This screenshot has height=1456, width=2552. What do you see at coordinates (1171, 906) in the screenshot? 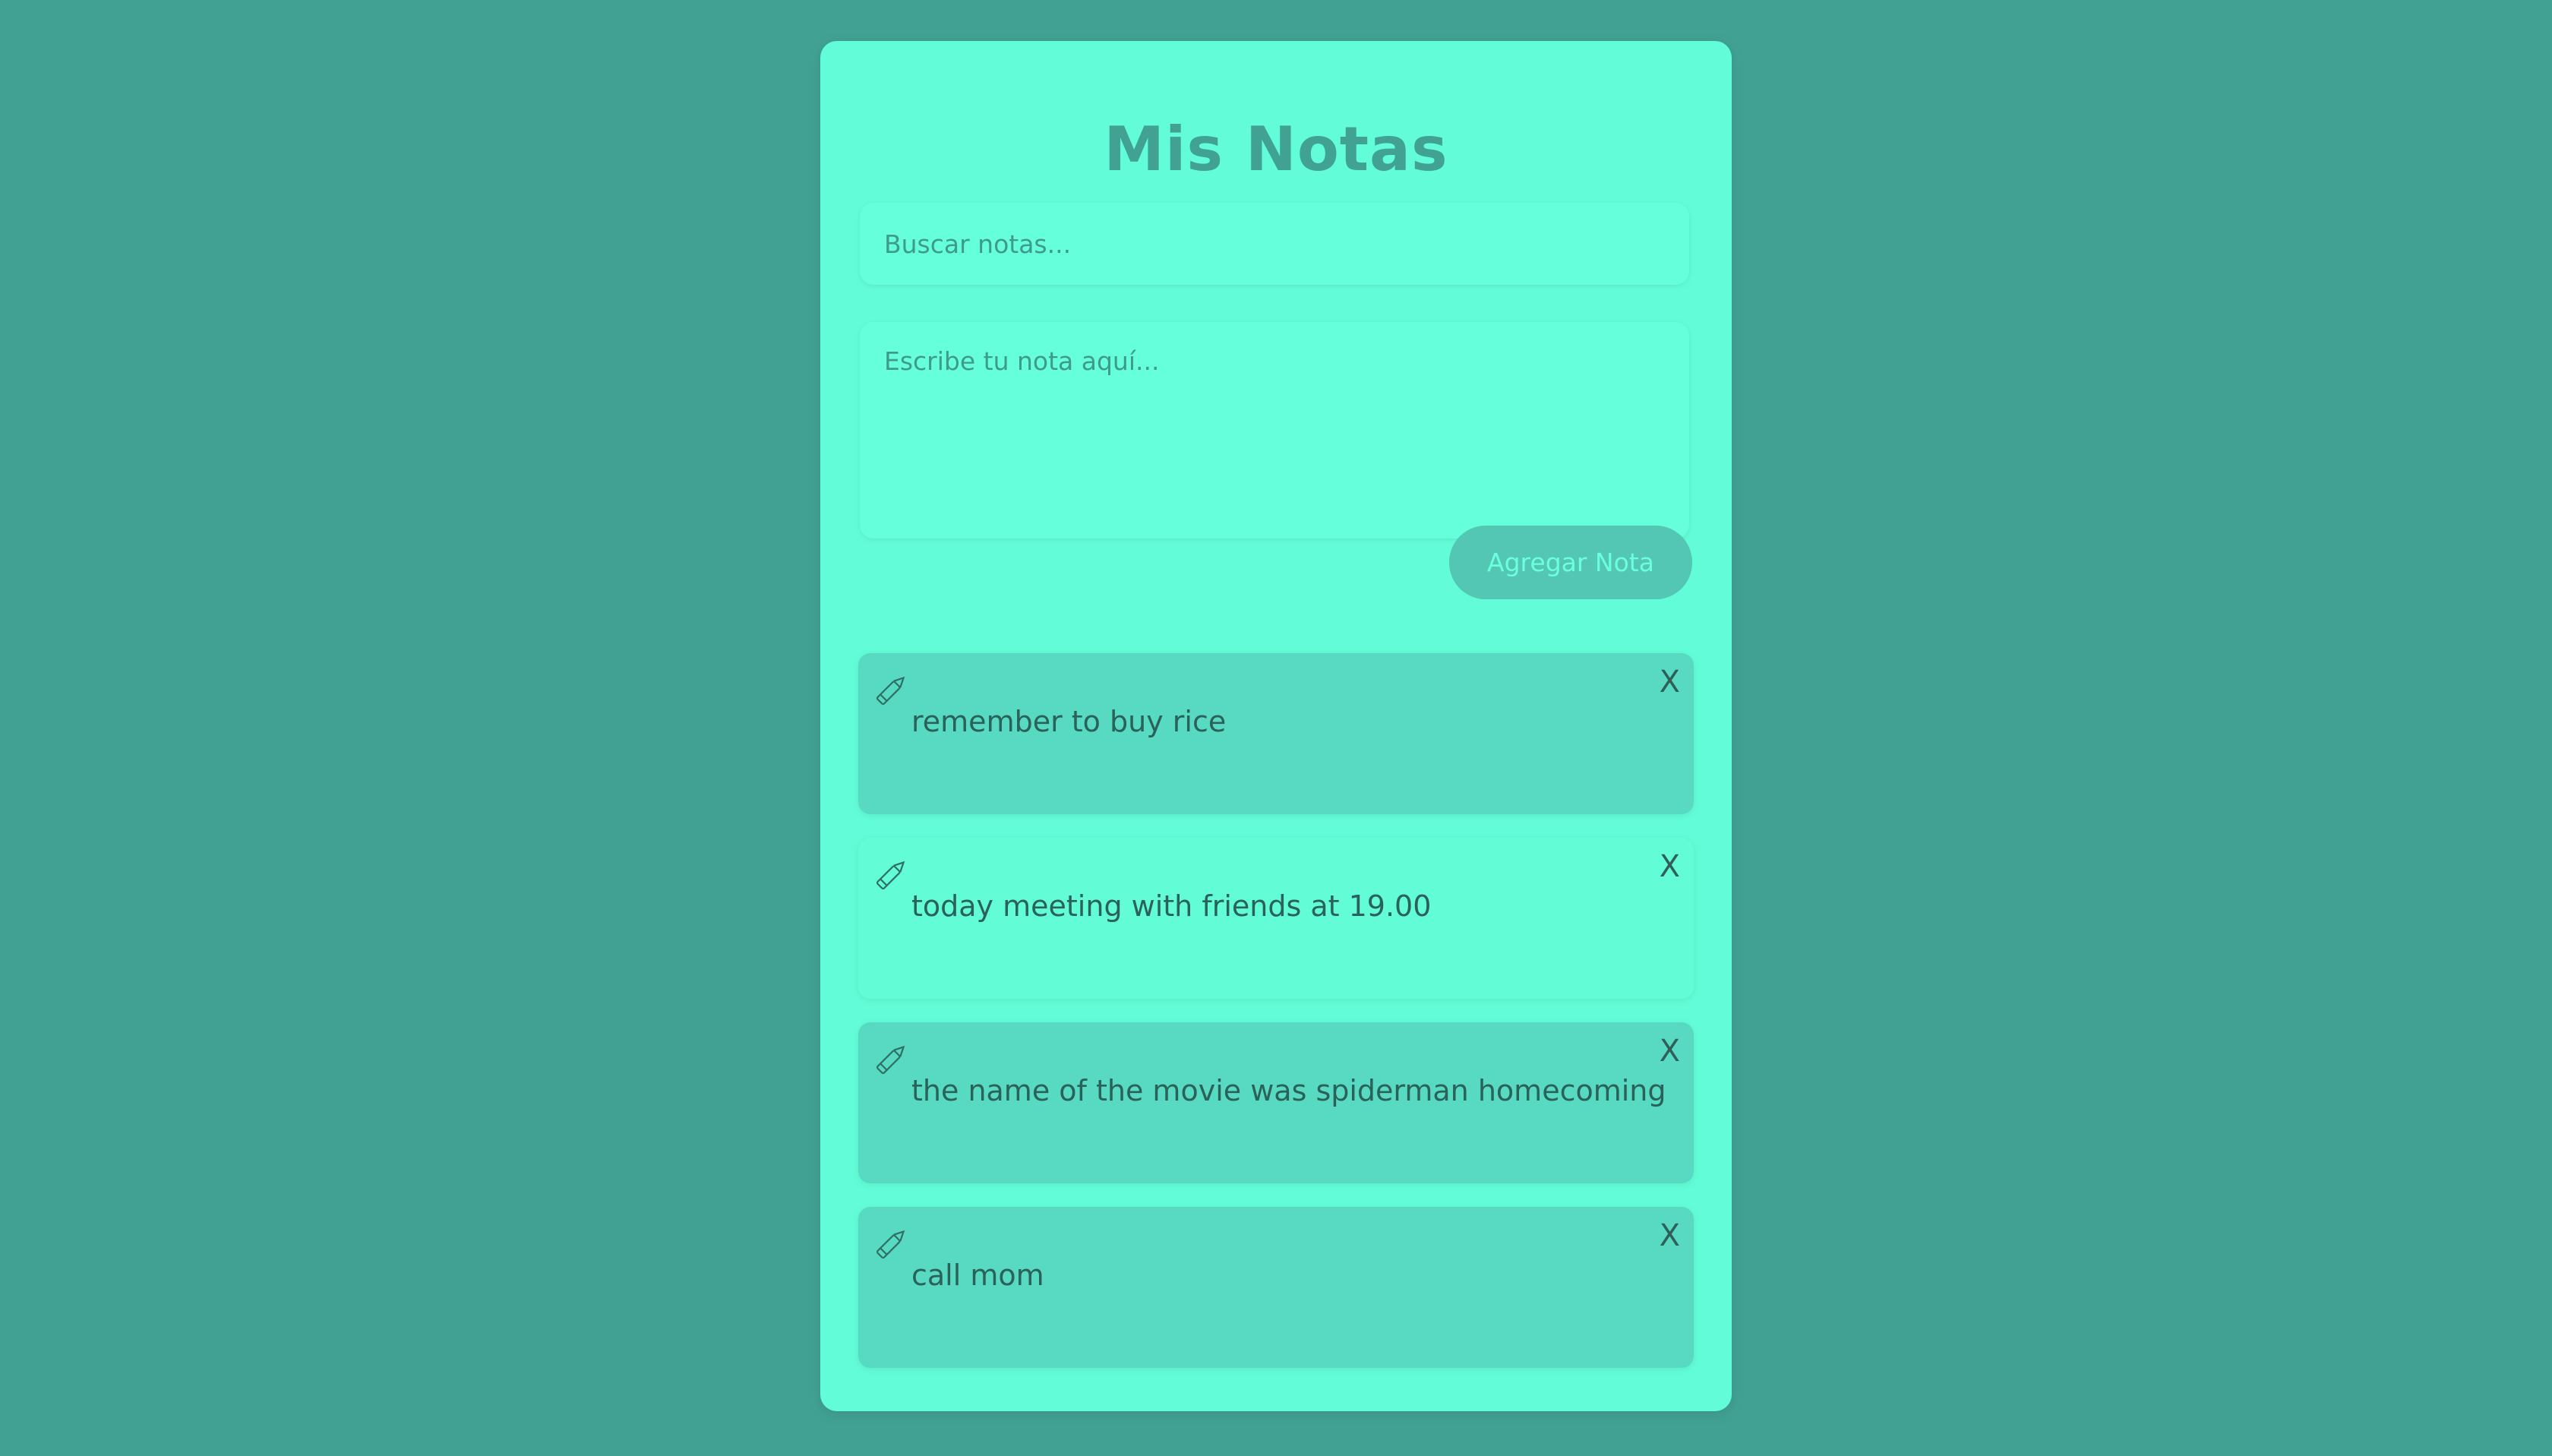
I see `note-text: today meeting with friends at 19.00` at bounding box center [1171, 906].